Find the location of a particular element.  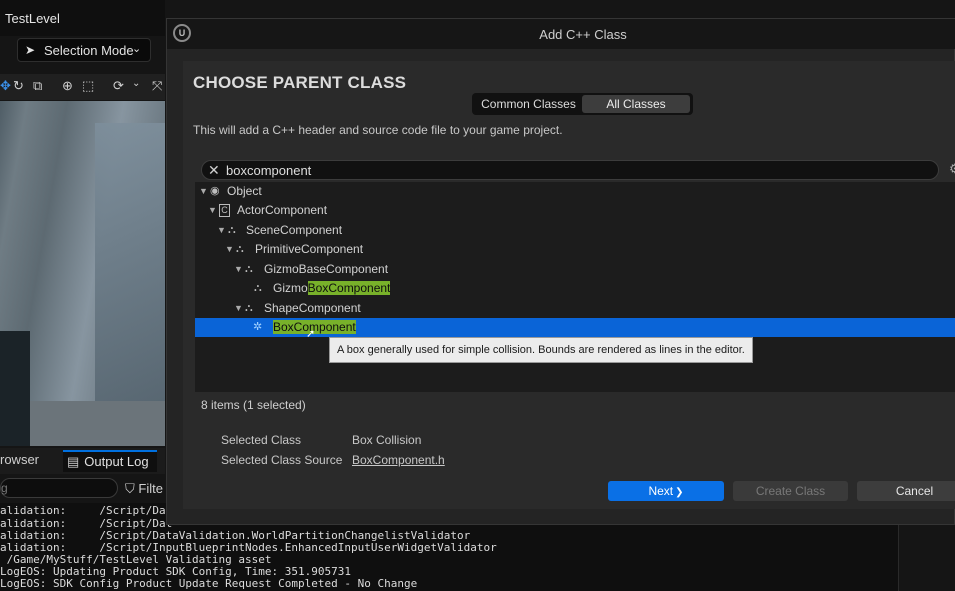

class-icon: C is located at coordinates (224, 210).